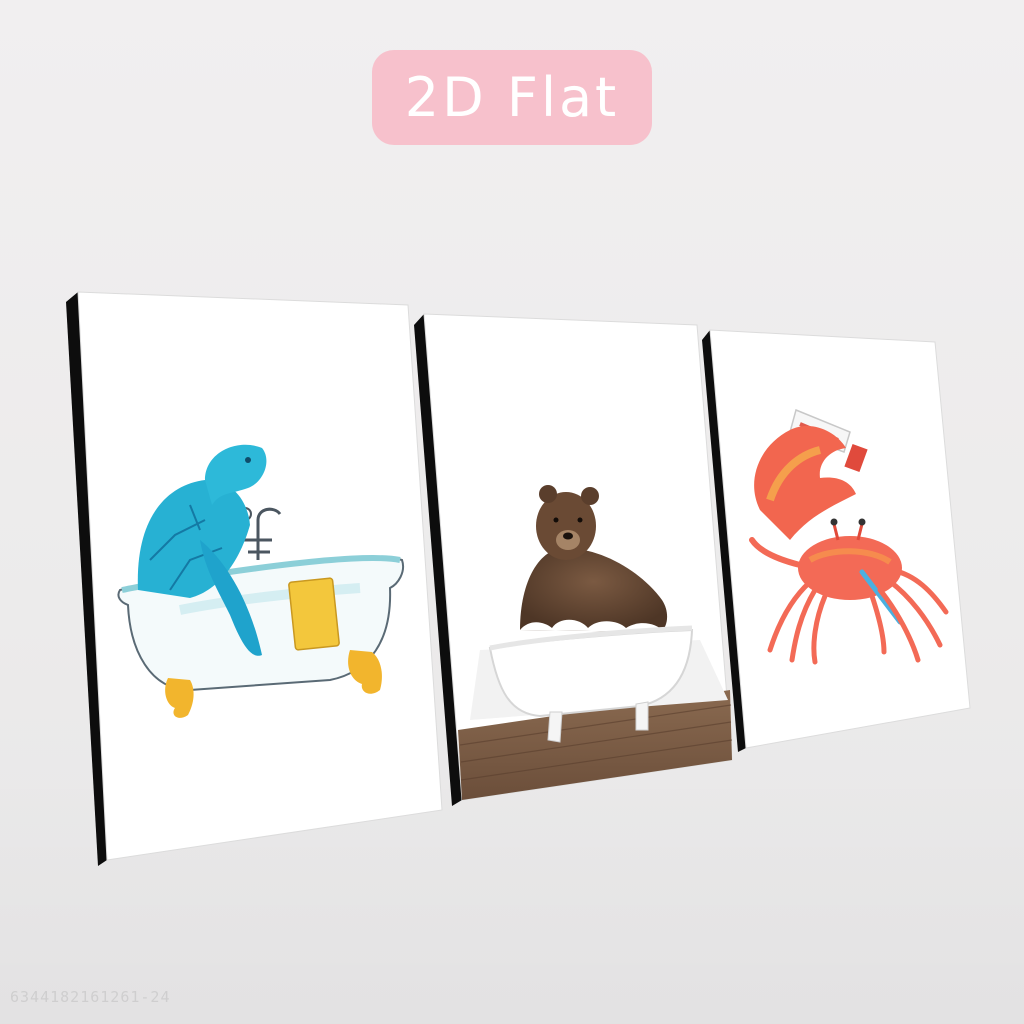  Describe the element at coordinates (580, 520) in the screenshot. I see `bear-eye-right` at that location.